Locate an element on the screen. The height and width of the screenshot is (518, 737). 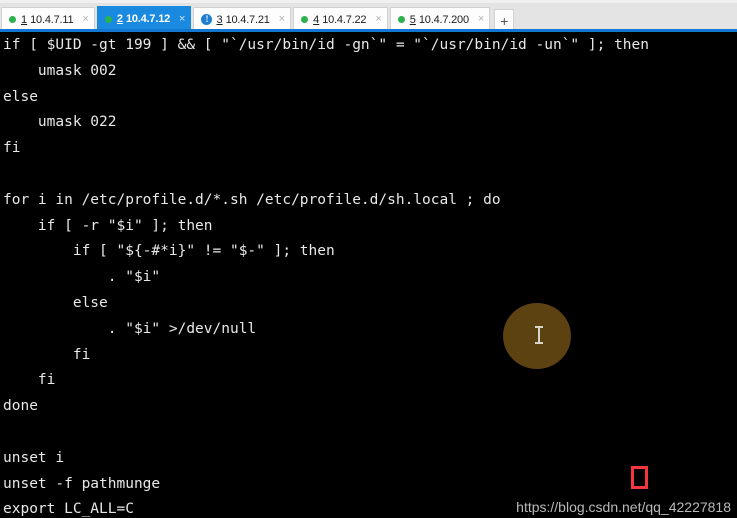
tab-host-label: 10.4.7.11 is located at coordinates (52, 19).